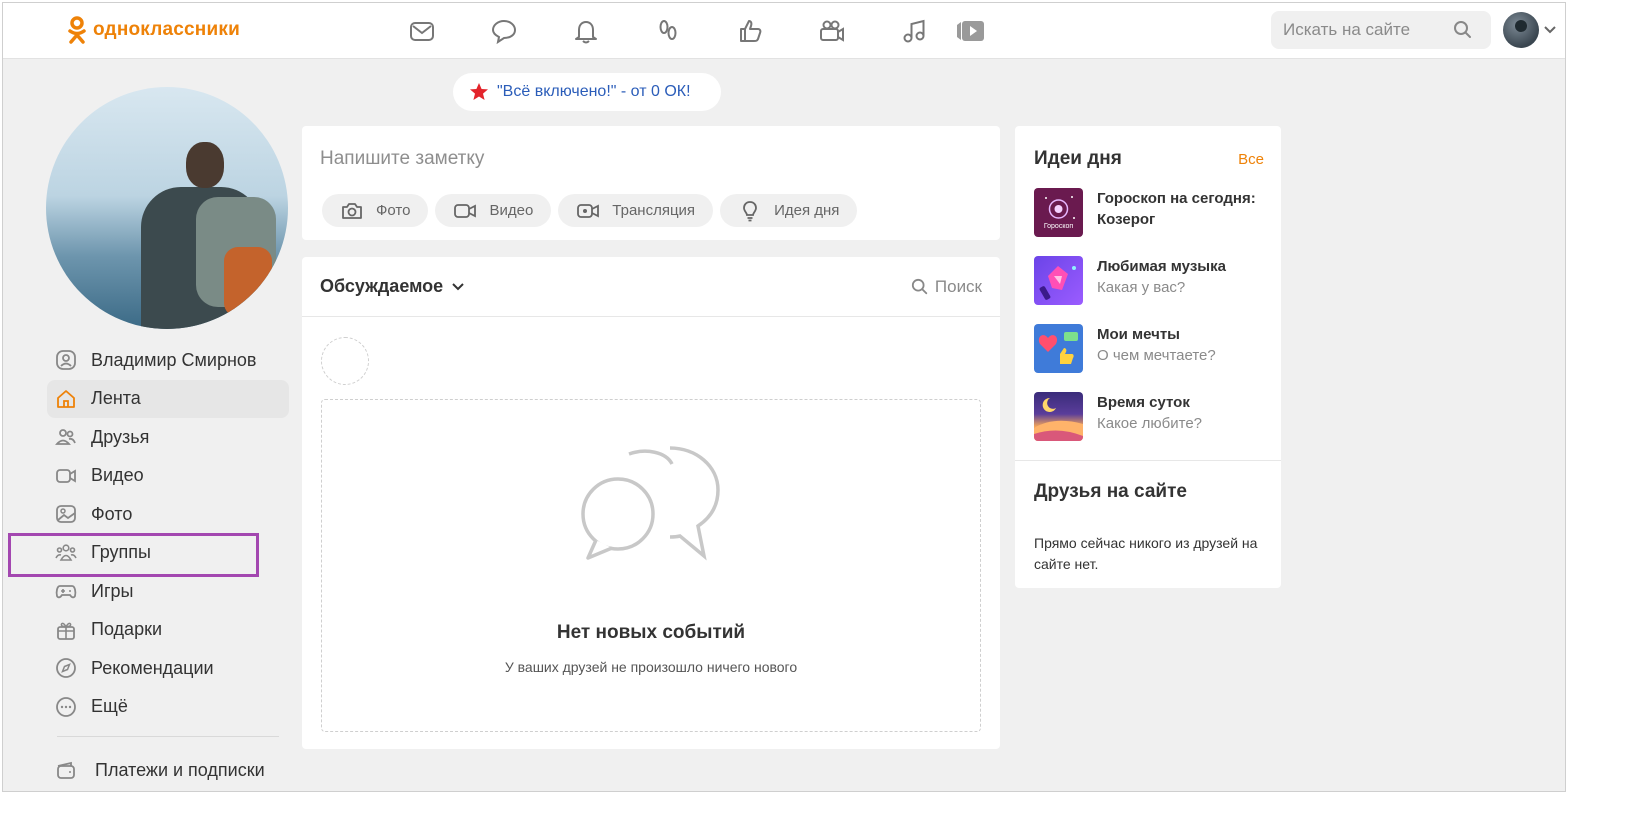  Describe the element at coordinates (1141, 287) in the screenshot. I see `idea-subtitle: Какая у вас?` at that location.